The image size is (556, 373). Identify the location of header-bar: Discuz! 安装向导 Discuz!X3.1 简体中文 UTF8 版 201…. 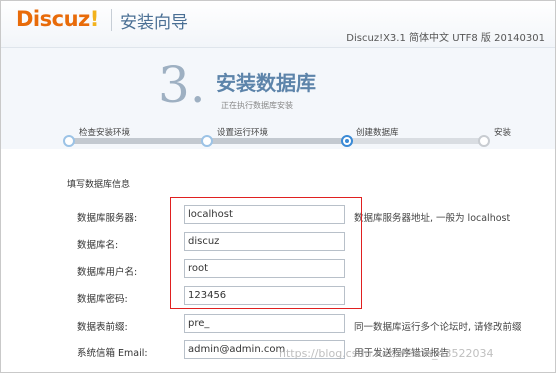
(278, 24).